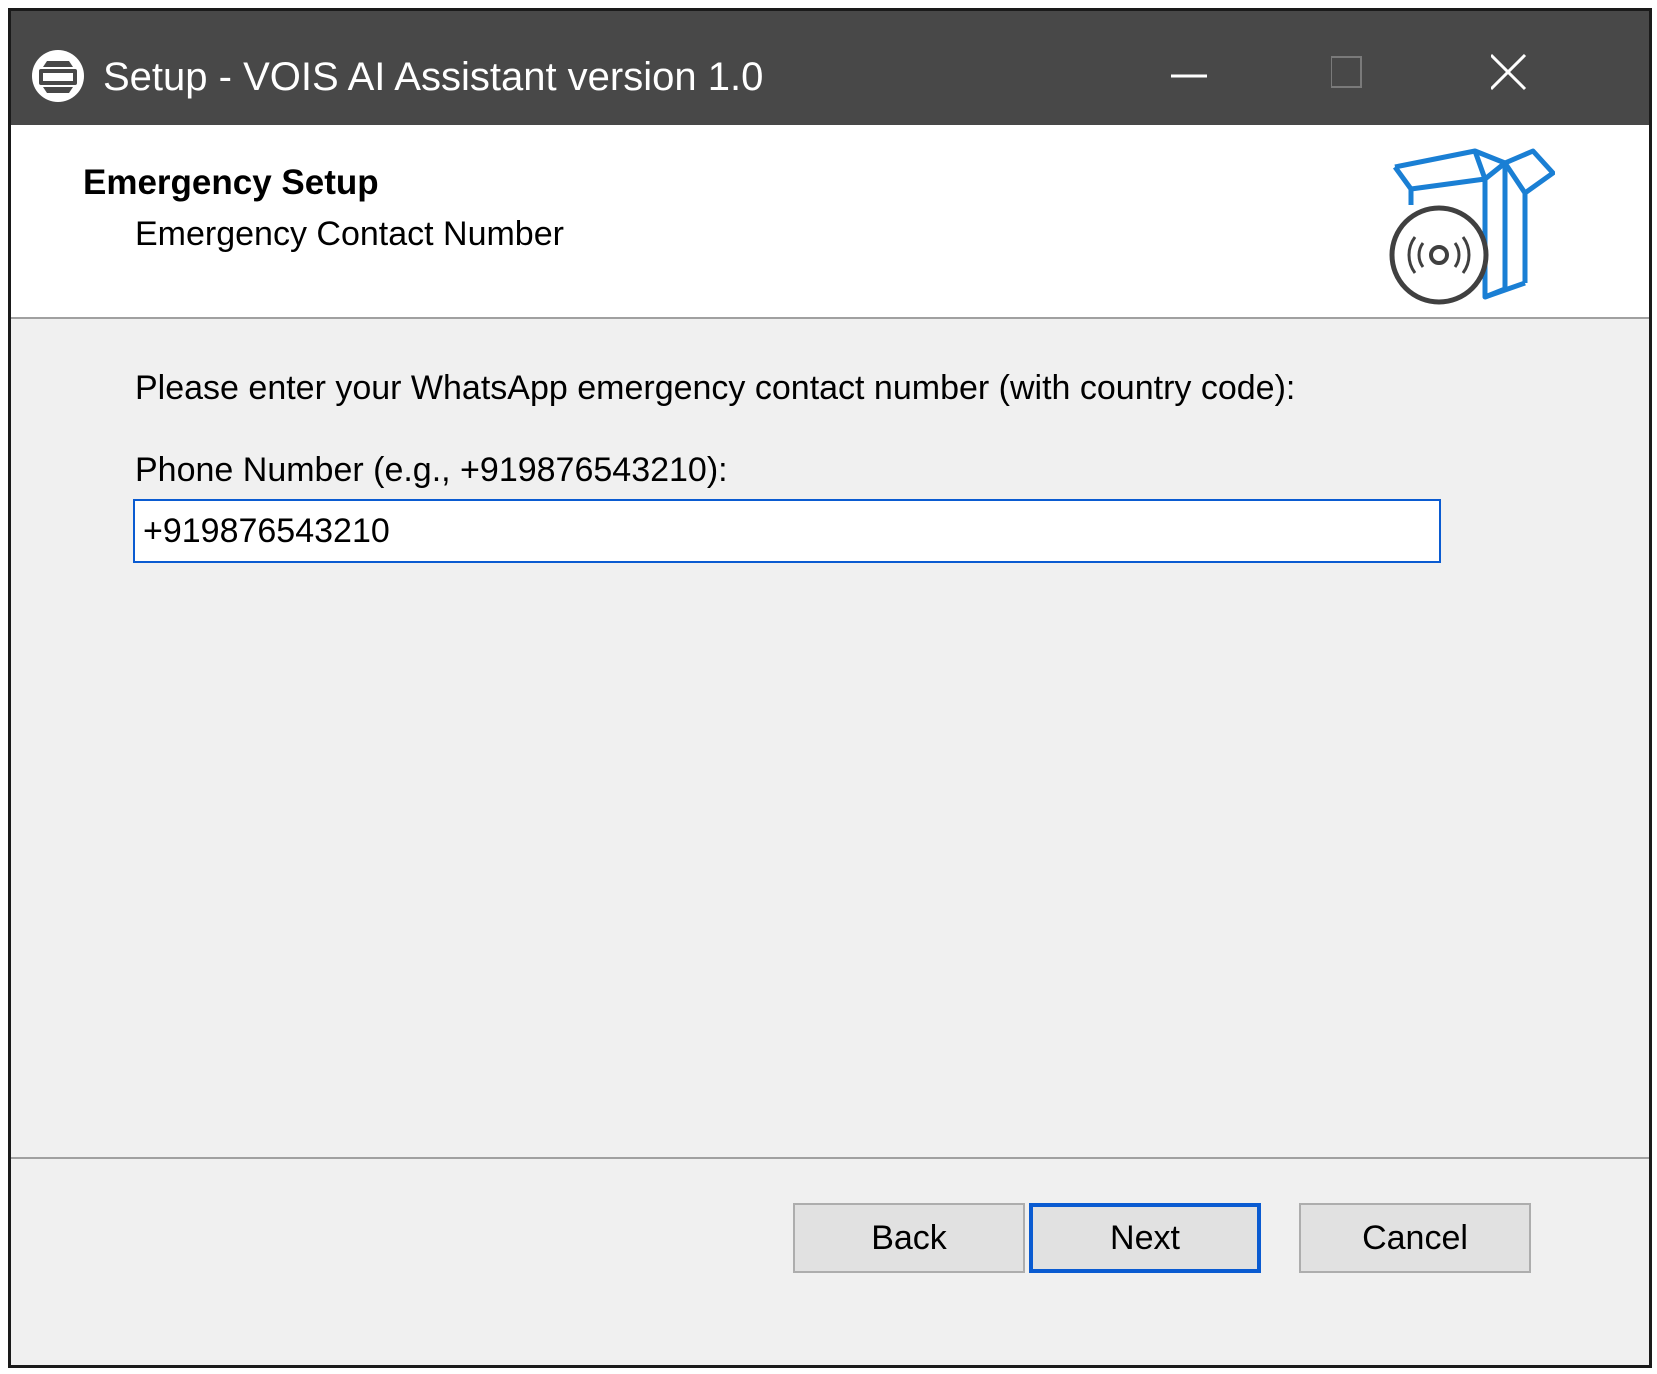 Image resolution: width=1657 pixels, height=1374 pixels. What do you see at coordinates (1545, 76) in the screenshot?
I see `close-button` at bounding box center [1545, 76].